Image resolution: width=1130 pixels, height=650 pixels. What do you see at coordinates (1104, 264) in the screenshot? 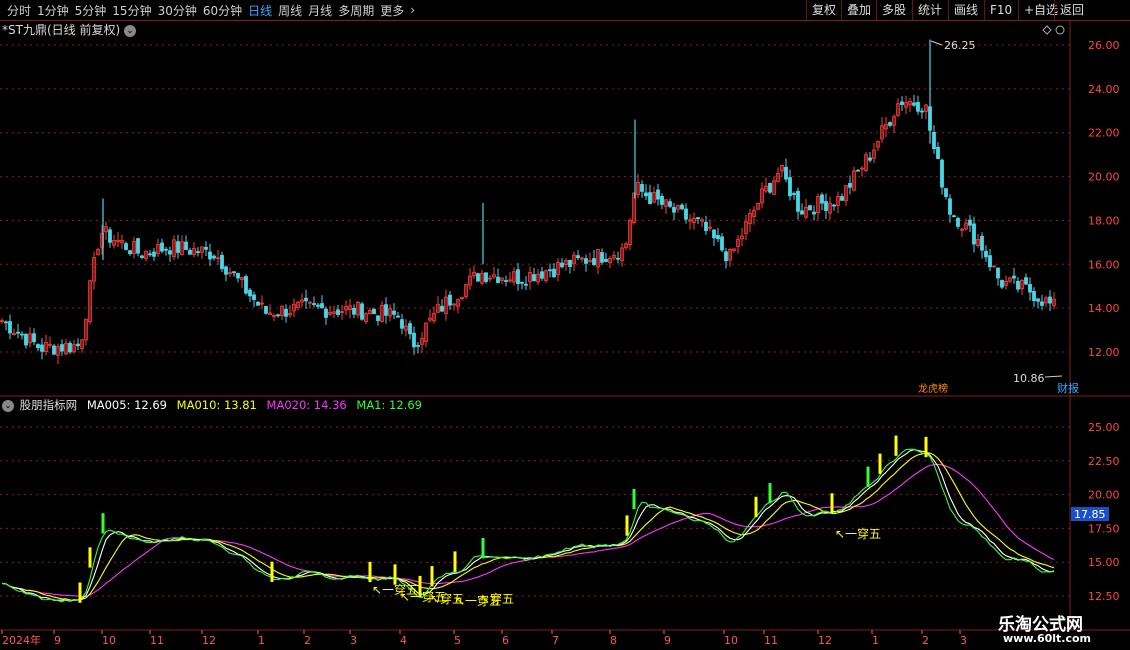
I see `y-tick-label: 16.00` at bounding box center [1104, 264].